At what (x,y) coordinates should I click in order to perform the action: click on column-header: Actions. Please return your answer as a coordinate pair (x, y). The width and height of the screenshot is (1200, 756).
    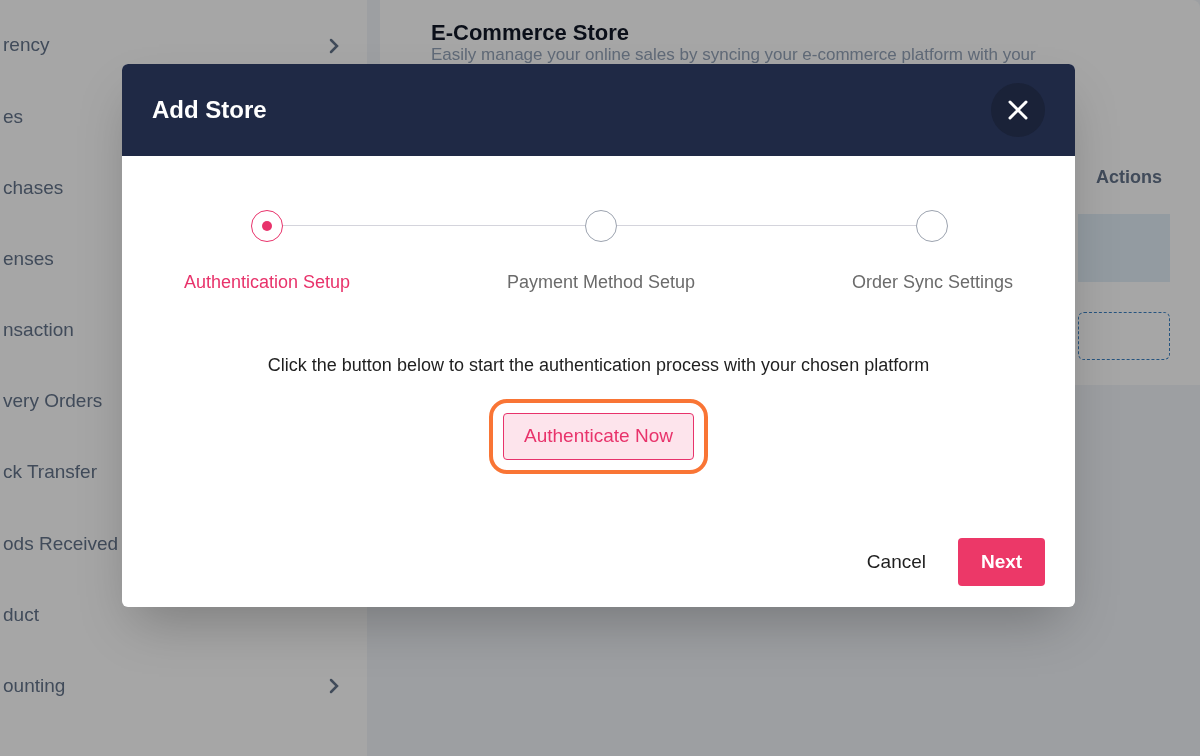
    Looking at the image, I should click on (1129, 177).